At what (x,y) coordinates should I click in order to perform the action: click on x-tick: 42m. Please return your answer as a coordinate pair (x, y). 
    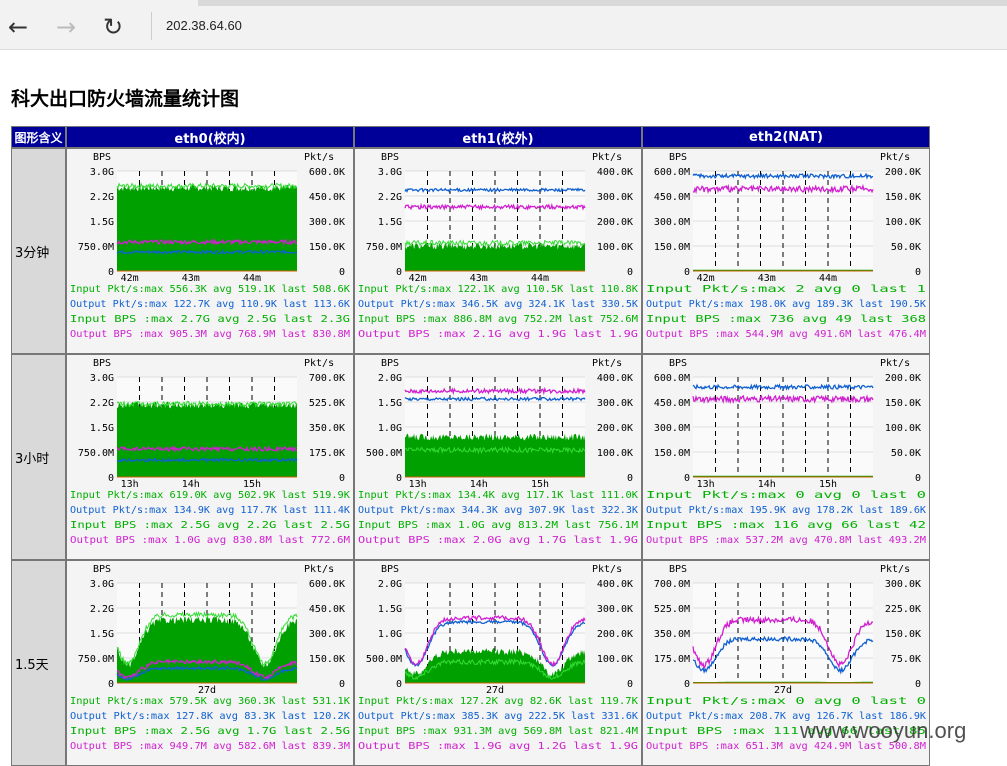
    Looking at the image, I should click on (706, 278).